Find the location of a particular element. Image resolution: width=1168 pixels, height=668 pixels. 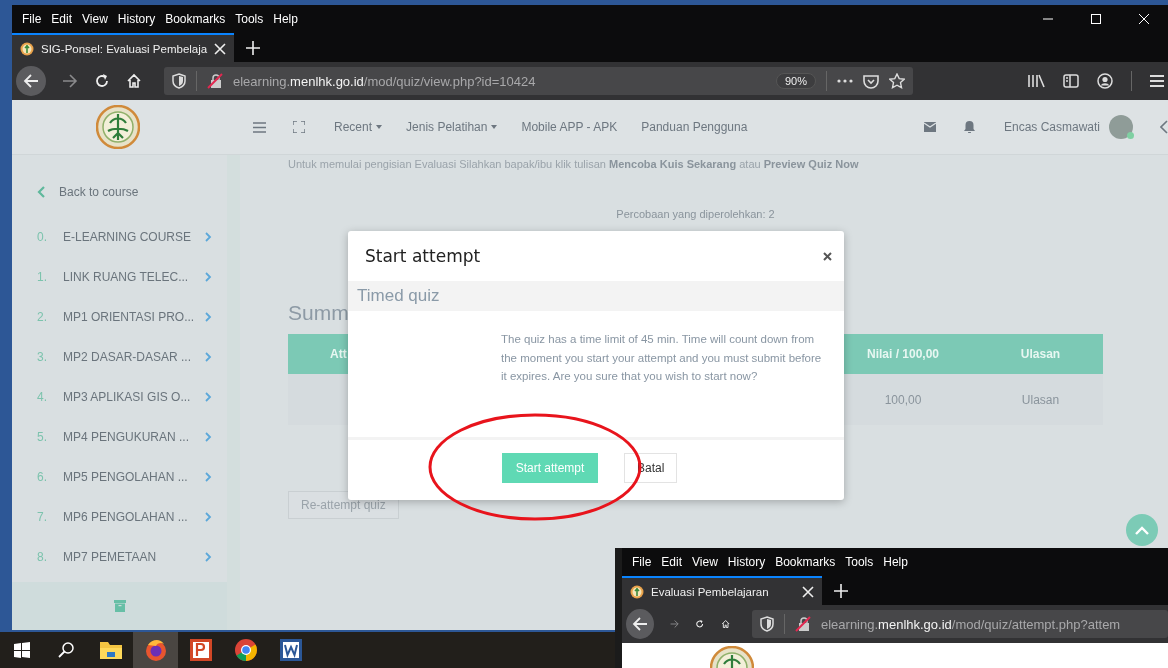

address-bar: elearning.menlhk.go.id/mod/quiz/attempt.php?attem is located at coordinates (960, 624).